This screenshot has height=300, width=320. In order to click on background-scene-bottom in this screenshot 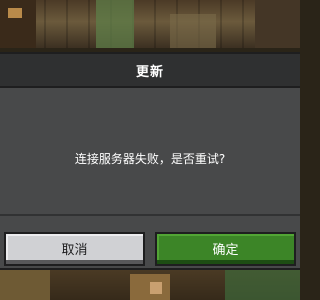, I will do `click(150, 285)`.